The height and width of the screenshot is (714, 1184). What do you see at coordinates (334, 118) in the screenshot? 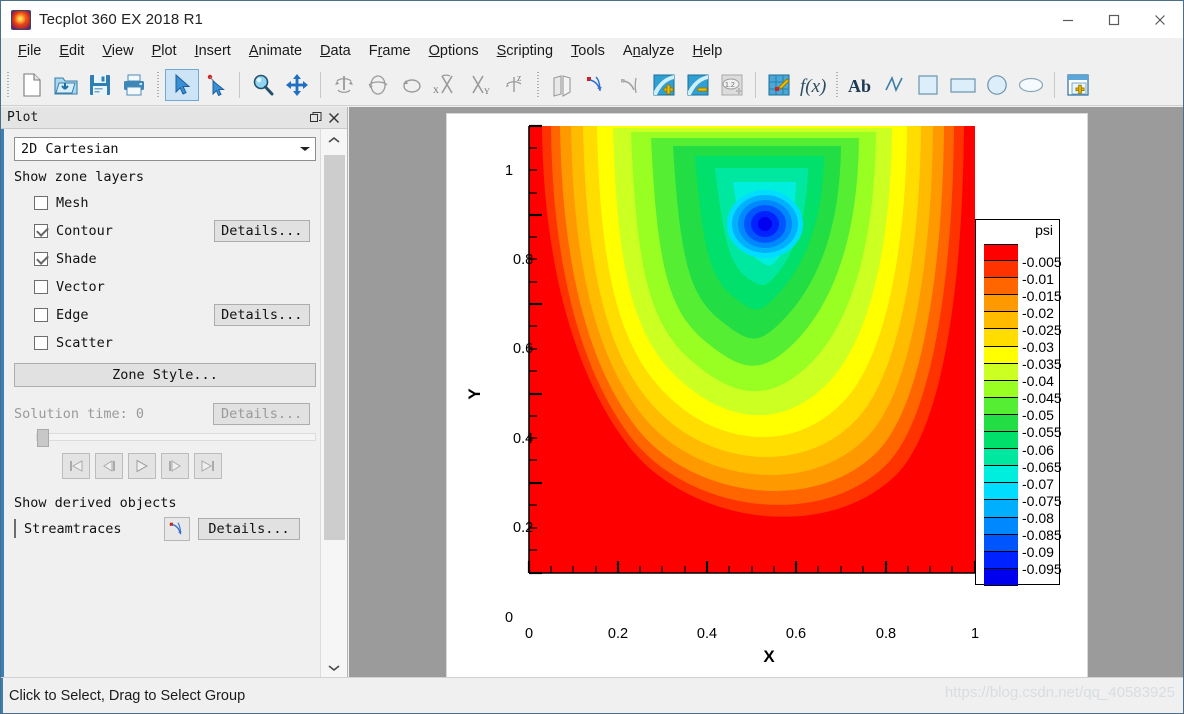
I see `close-icon` at bounding box center [334, 118].